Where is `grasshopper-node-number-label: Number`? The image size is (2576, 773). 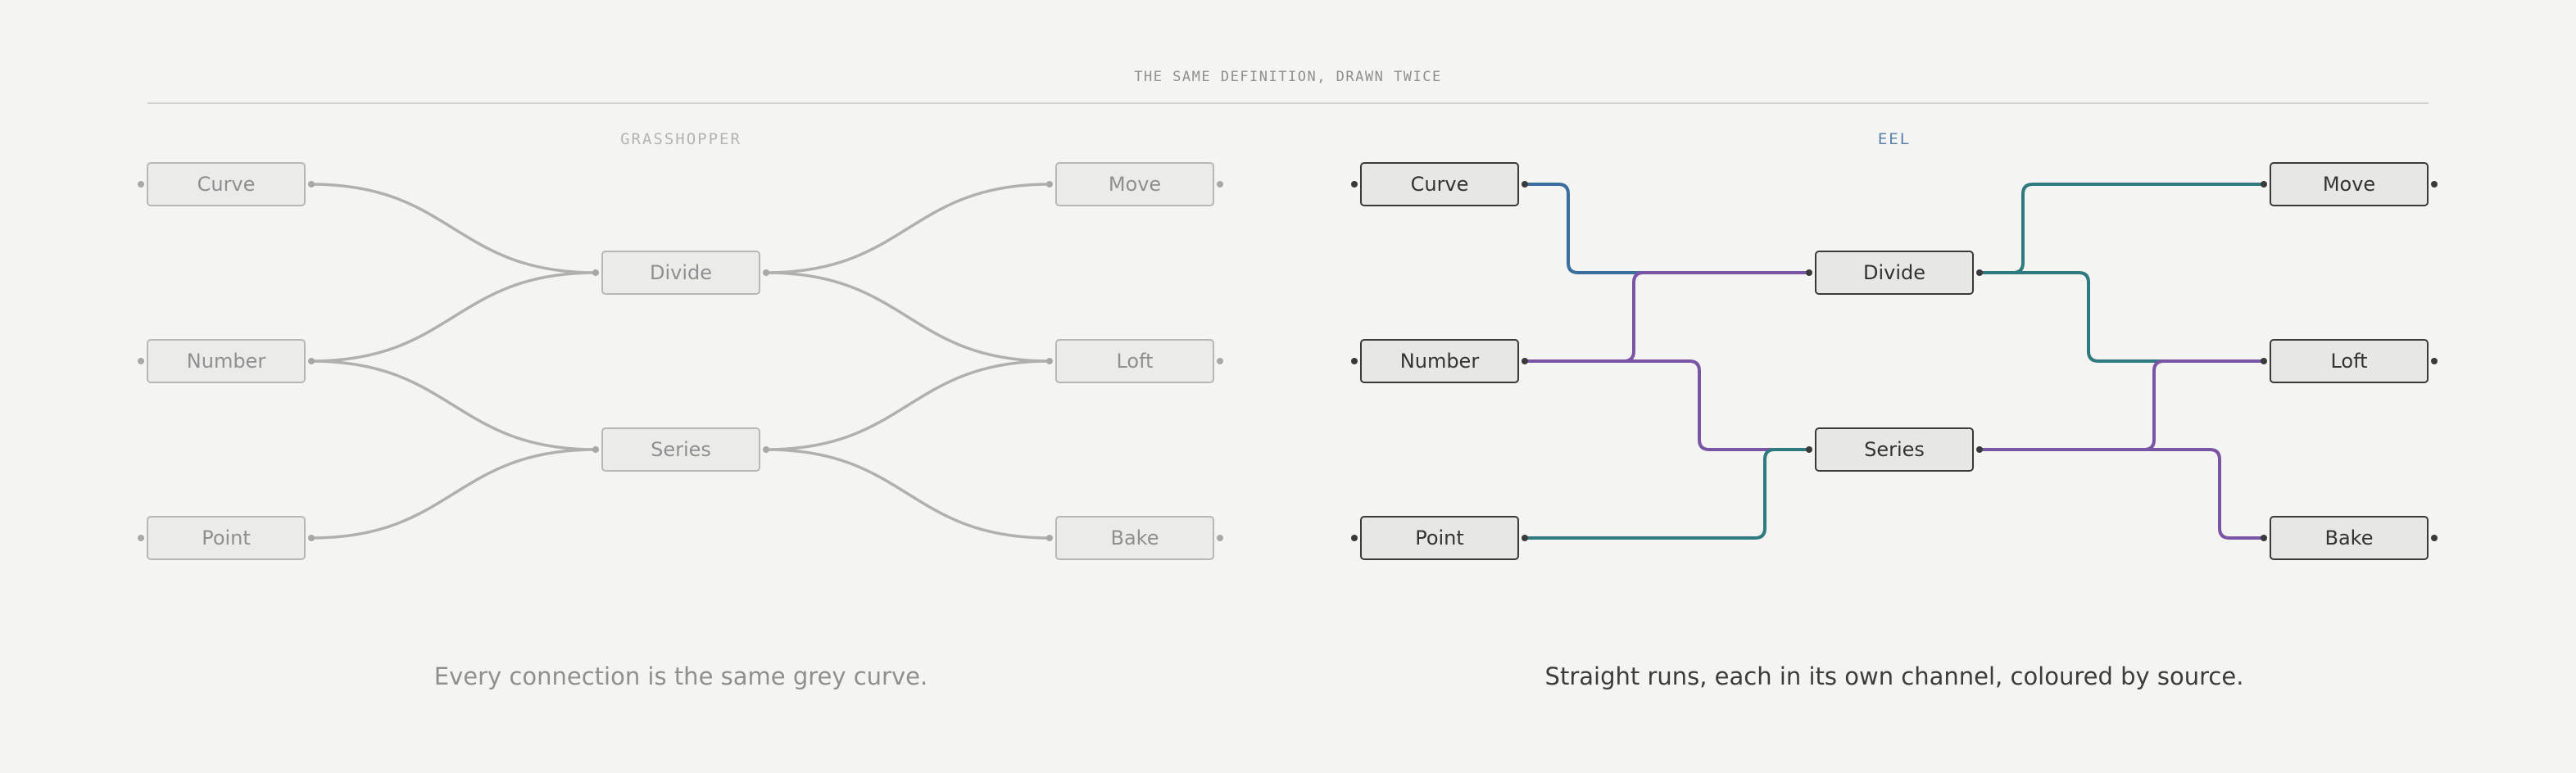
grasshopper-node-number-label: Number is located at coordinates (226, 361).